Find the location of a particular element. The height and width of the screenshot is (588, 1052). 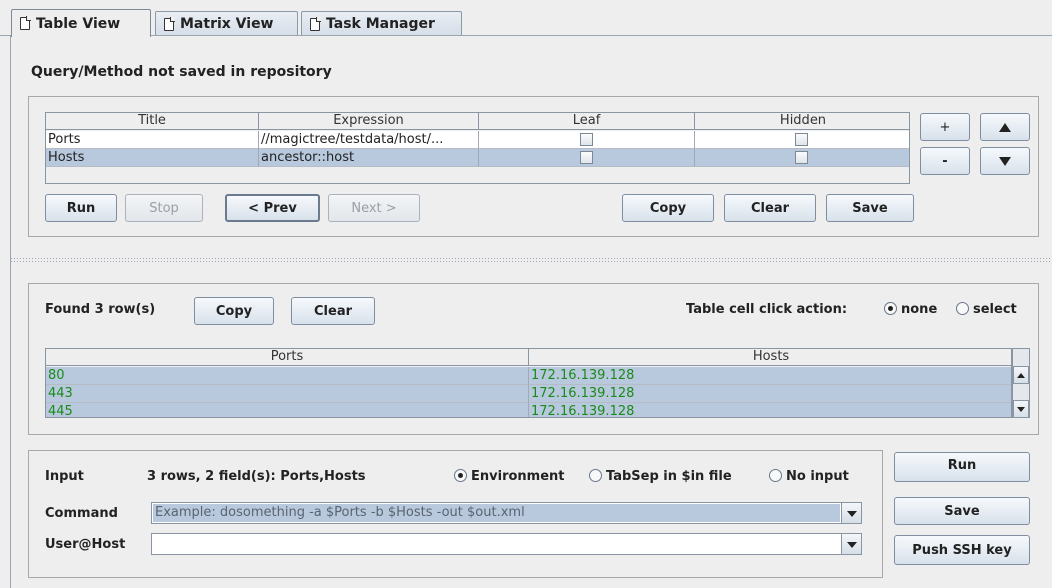

radio-none-label: none is located at coordinates (919, 309).